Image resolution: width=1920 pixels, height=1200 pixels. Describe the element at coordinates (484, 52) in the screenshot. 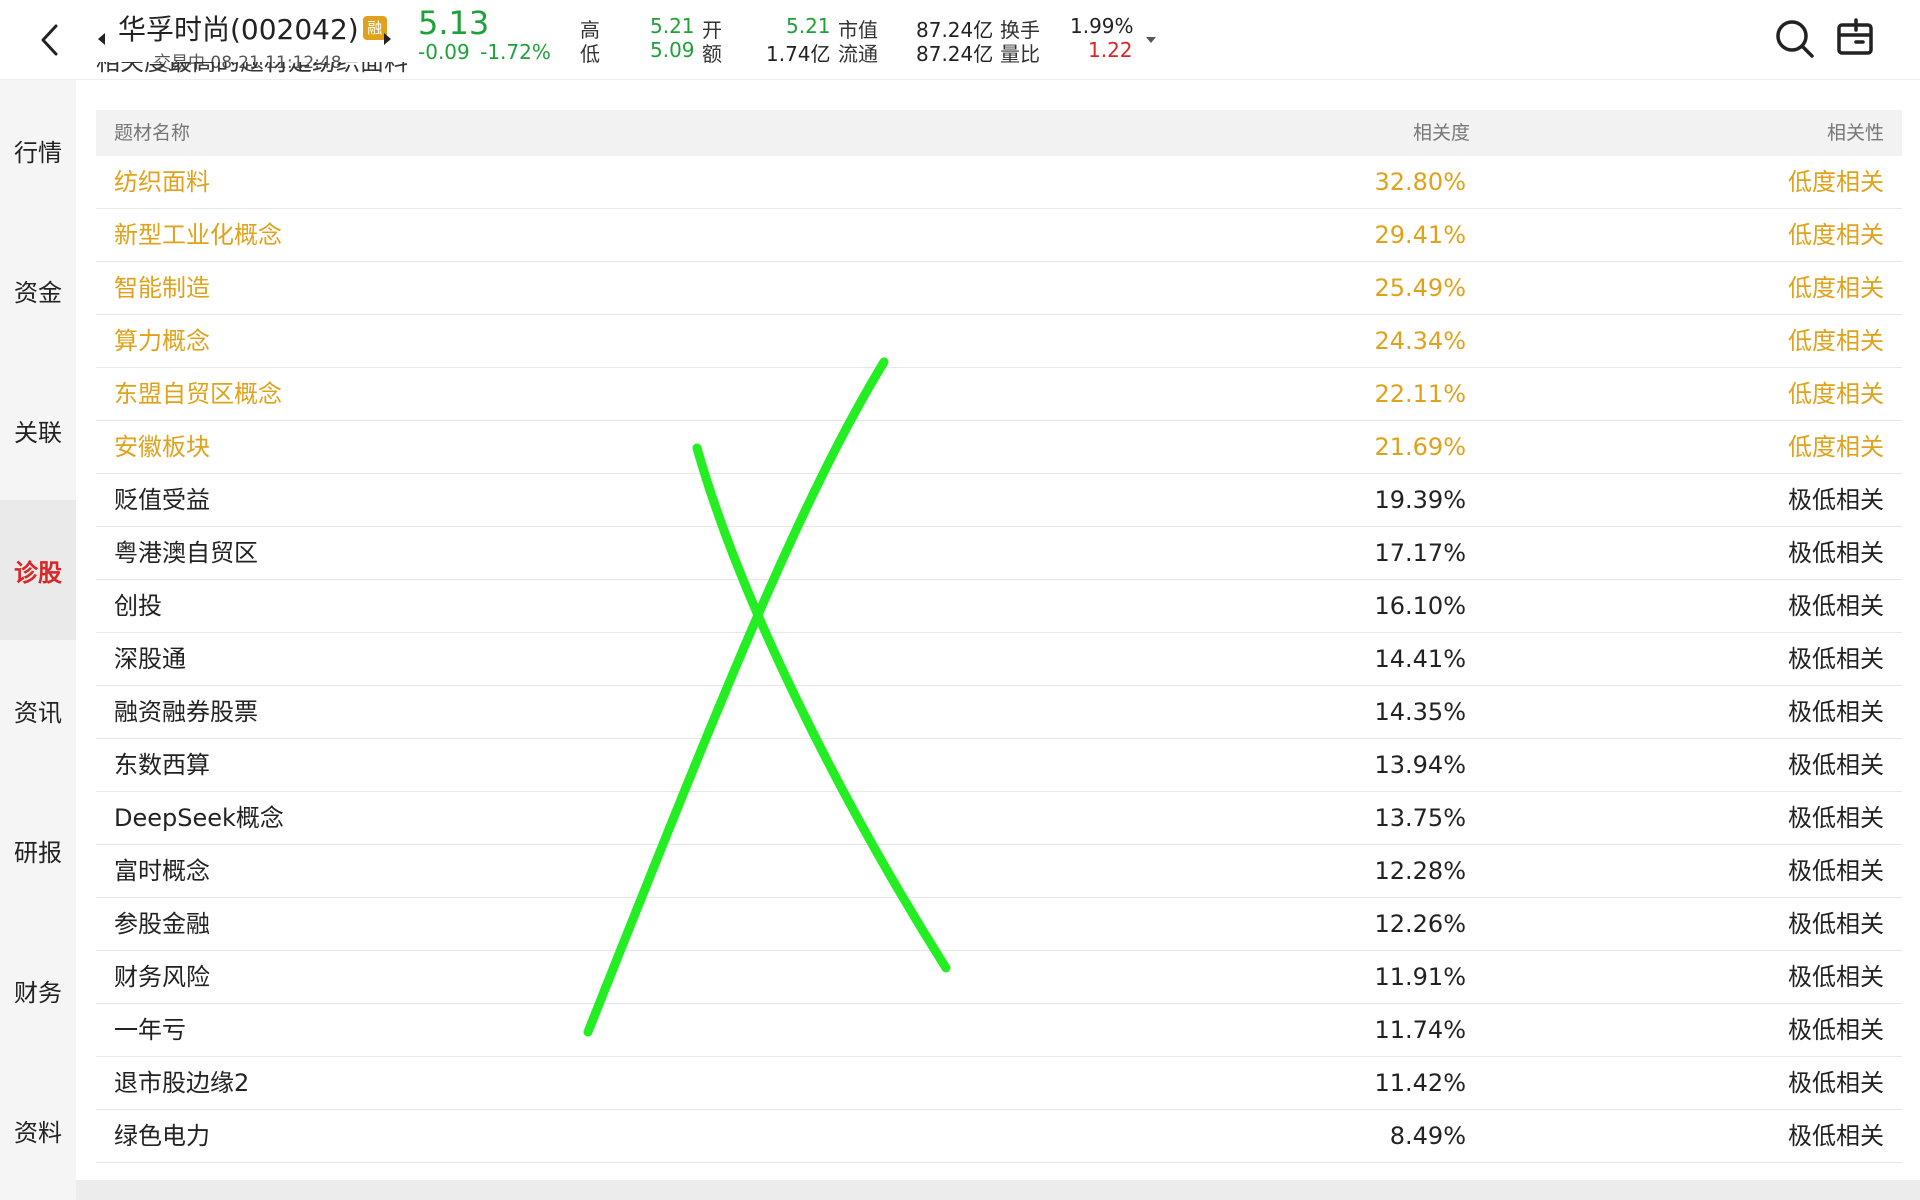

I see `price-change: -0.09 -1.72%` at that location.